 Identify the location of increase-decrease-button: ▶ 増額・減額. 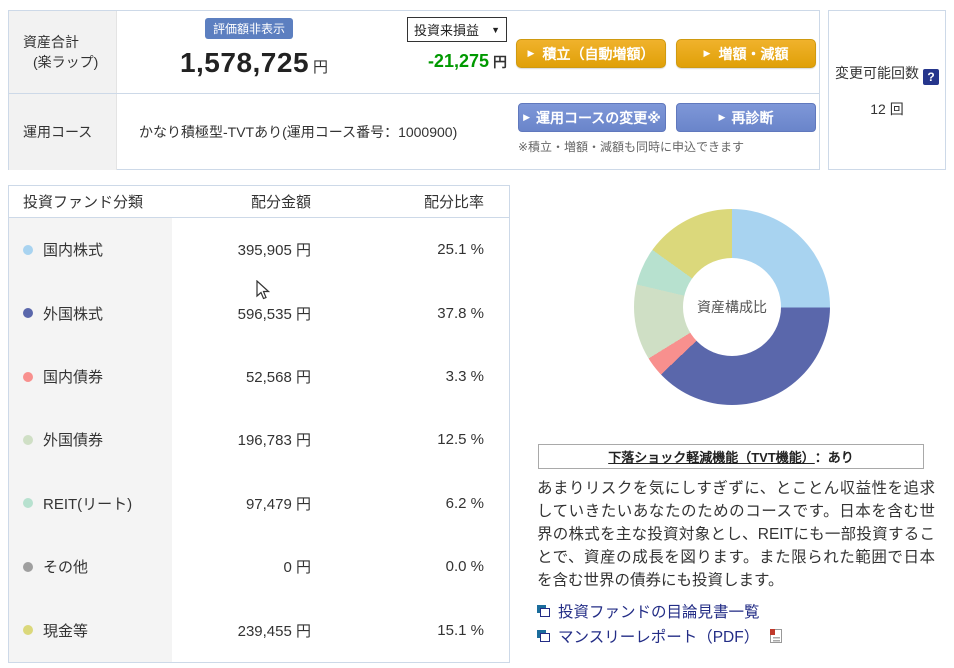
(746, 53).